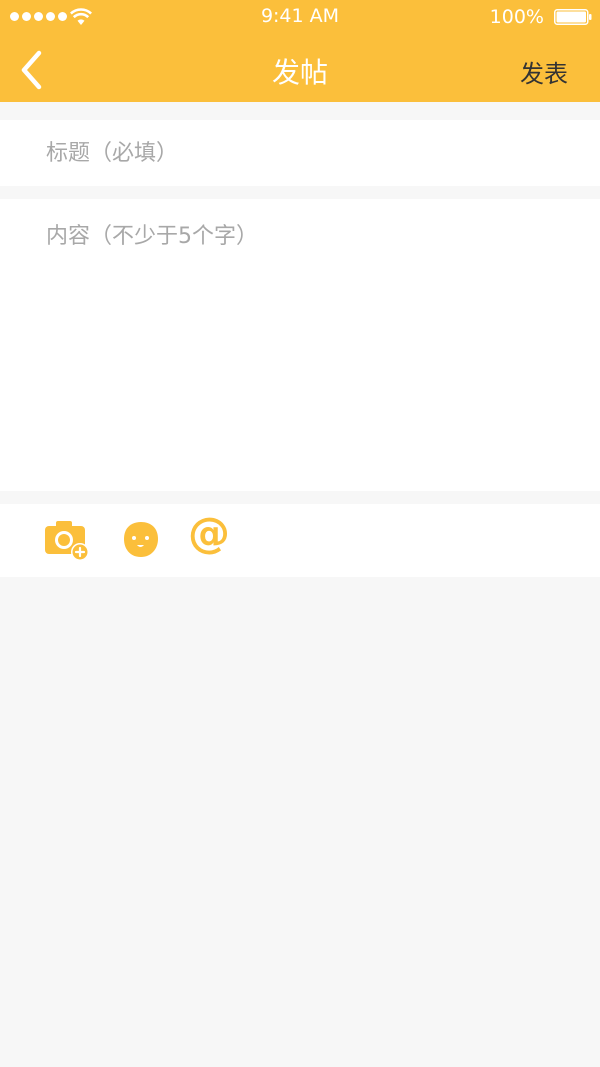 The height and width of the screenshot is (1067, 600). I want to click on at-mention-icon: @, so click(209, 532).